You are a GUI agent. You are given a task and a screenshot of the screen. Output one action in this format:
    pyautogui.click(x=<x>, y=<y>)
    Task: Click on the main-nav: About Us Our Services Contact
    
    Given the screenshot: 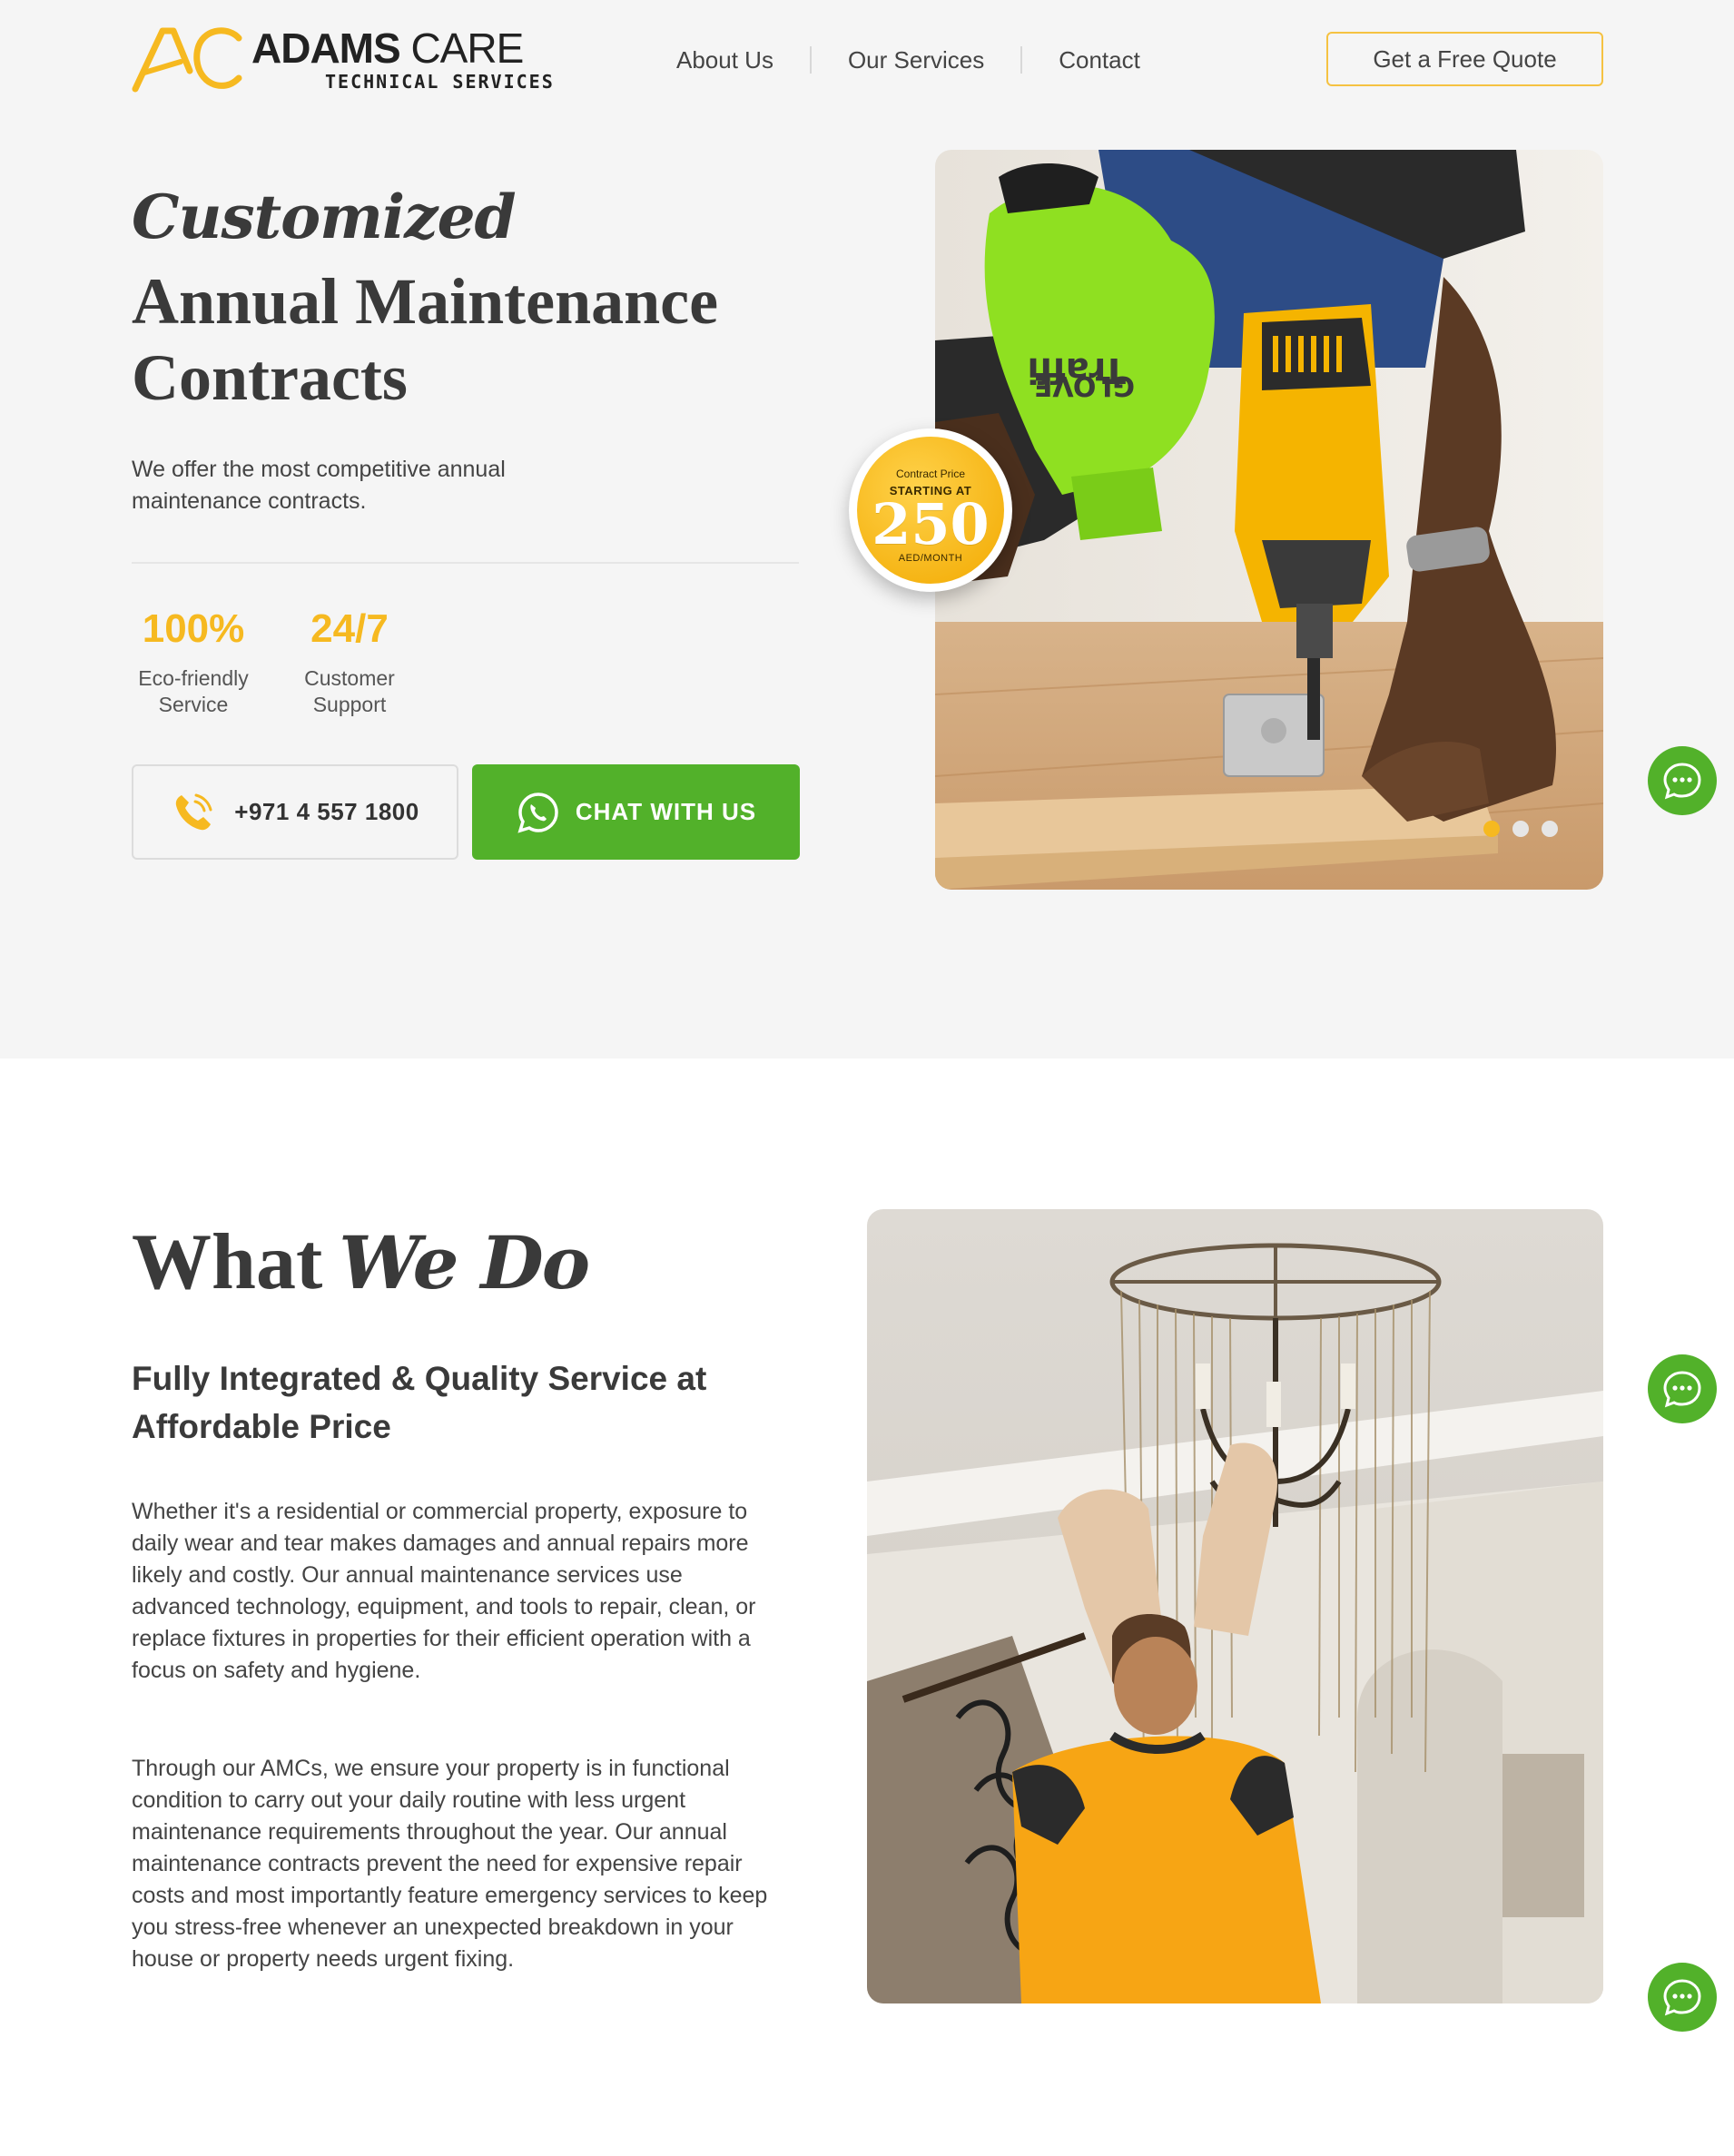 What is the action you would take?
    pyautogui.click(x=906, y=60)
    